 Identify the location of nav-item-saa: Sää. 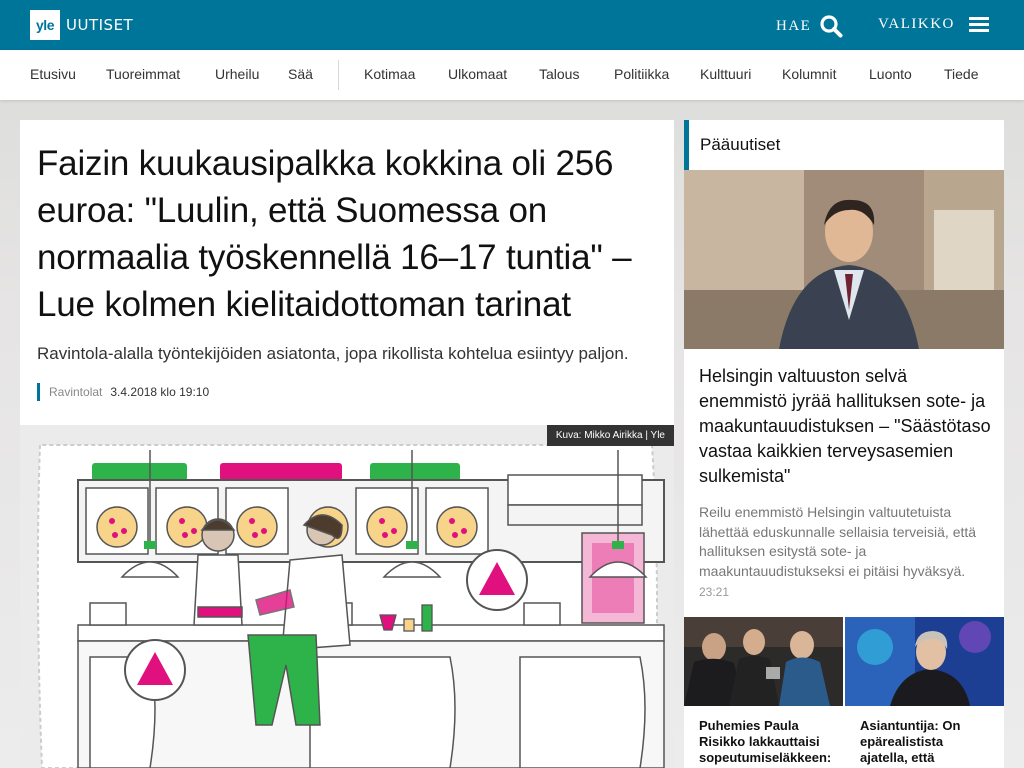
(300, 74).